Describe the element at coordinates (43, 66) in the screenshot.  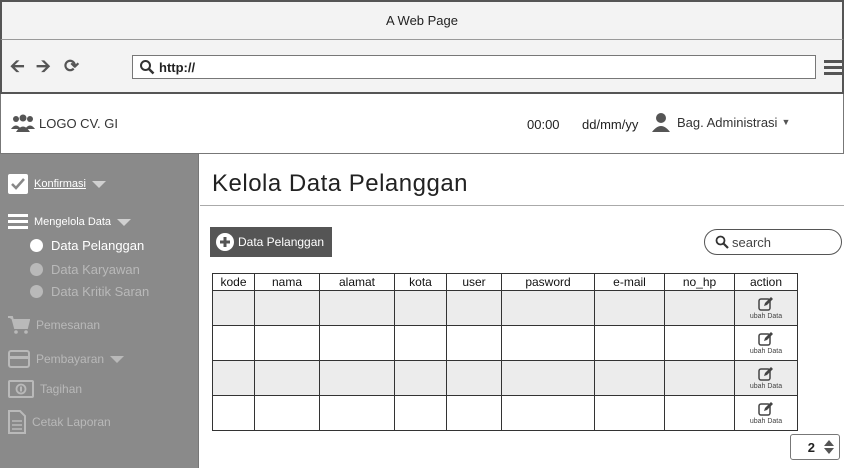
I see `forward-icon: 🡪` at that location.